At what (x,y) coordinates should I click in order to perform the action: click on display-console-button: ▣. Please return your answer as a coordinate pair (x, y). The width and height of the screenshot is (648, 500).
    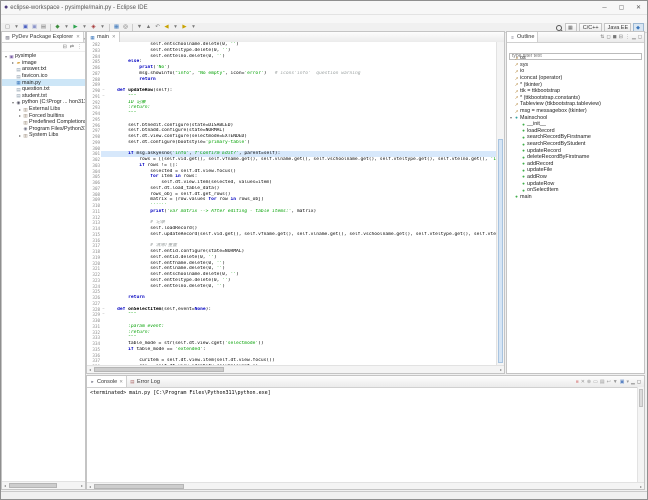
    Looking at the image, I should click on (622, 382).